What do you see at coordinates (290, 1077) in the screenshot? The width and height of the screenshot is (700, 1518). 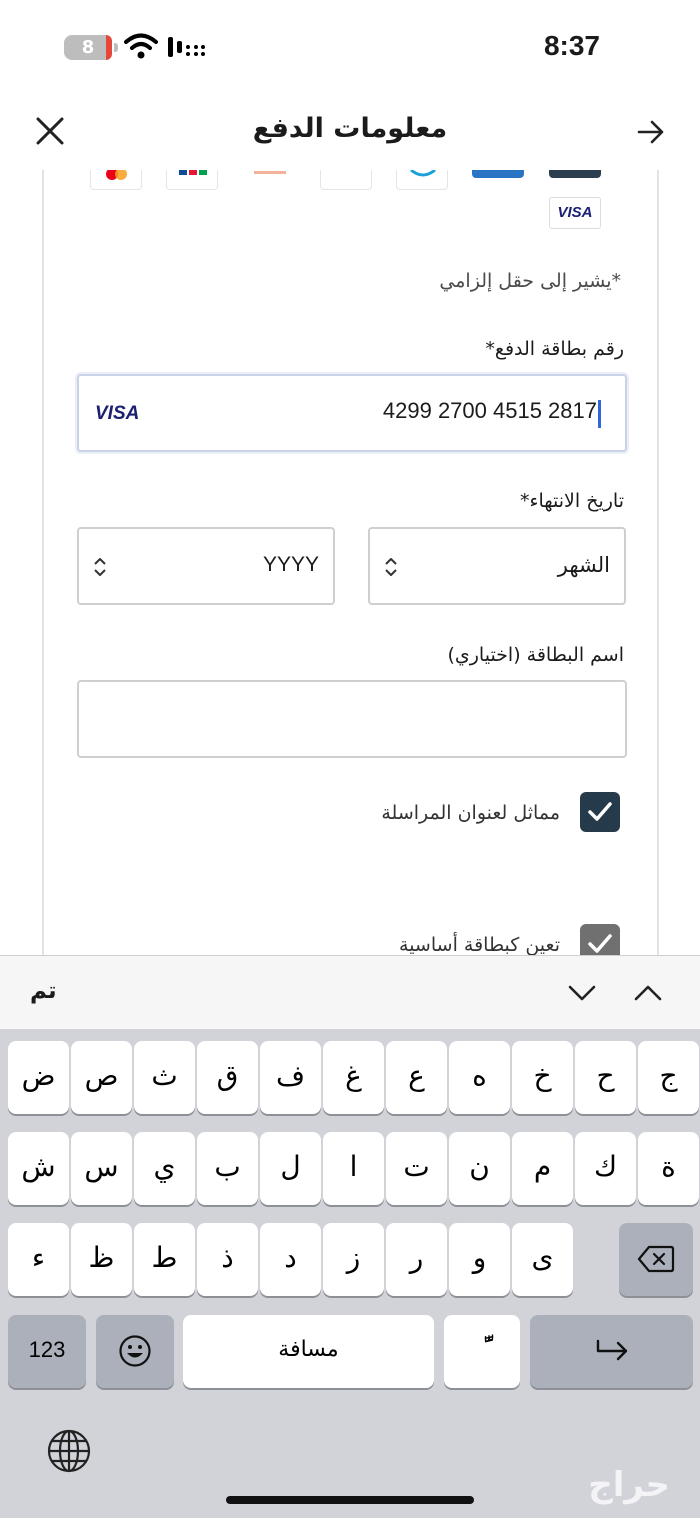 I see `key-letter: ف` at bounding box center [290, 1077].